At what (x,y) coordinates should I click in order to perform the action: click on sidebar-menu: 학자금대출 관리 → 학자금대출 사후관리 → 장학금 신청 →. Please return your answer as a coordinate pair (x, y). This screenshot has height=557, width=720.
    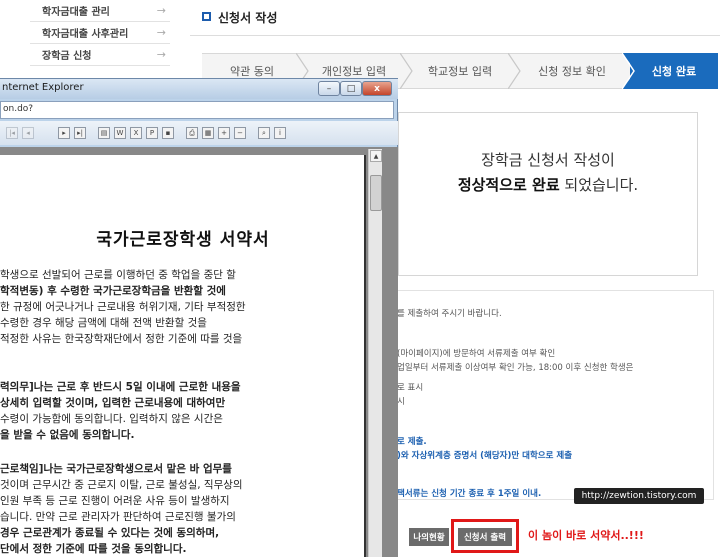
    Looking at the image, I should click on (100, 40).